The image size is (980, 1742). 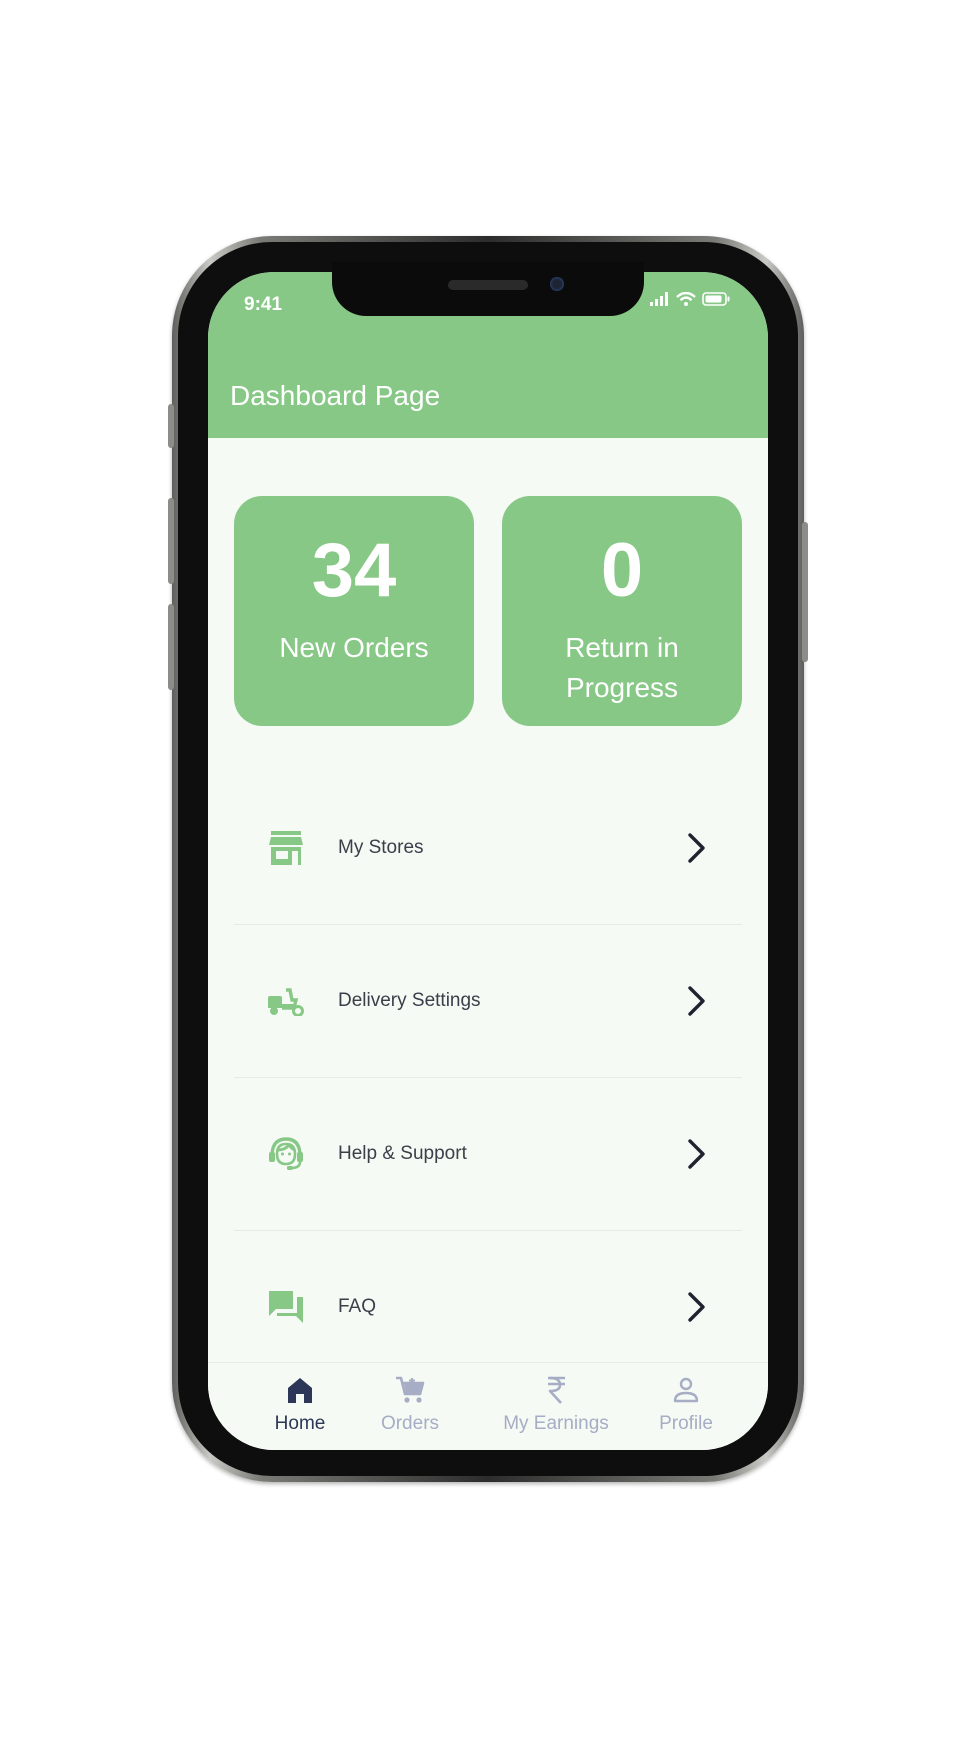 What do you see at coordinates (488, 848) in the screenshot?
I see `menu-item-my-stores: My Stores` at bounding box center [488, 848].